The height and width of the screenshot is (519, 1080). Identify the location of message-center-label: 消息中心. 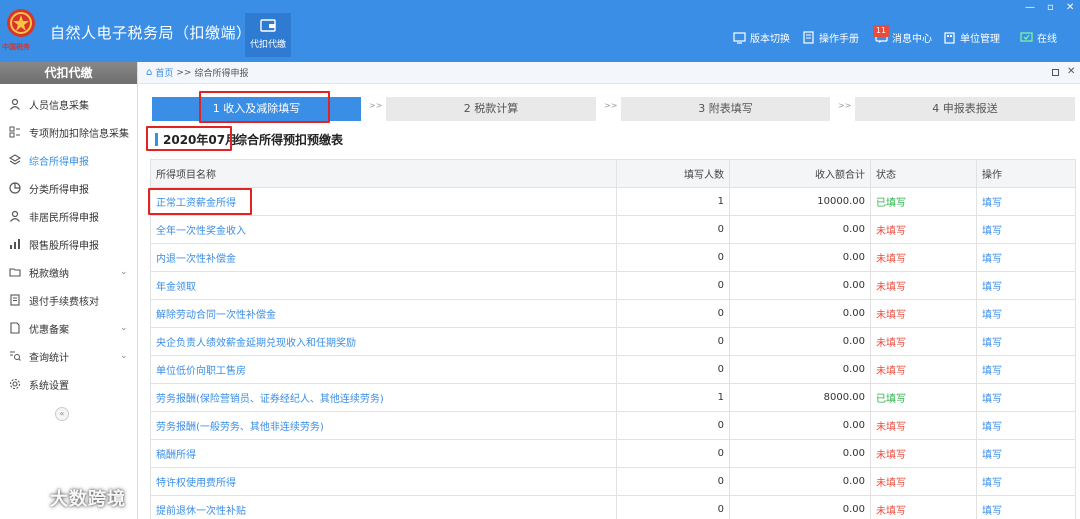
(912, 39).